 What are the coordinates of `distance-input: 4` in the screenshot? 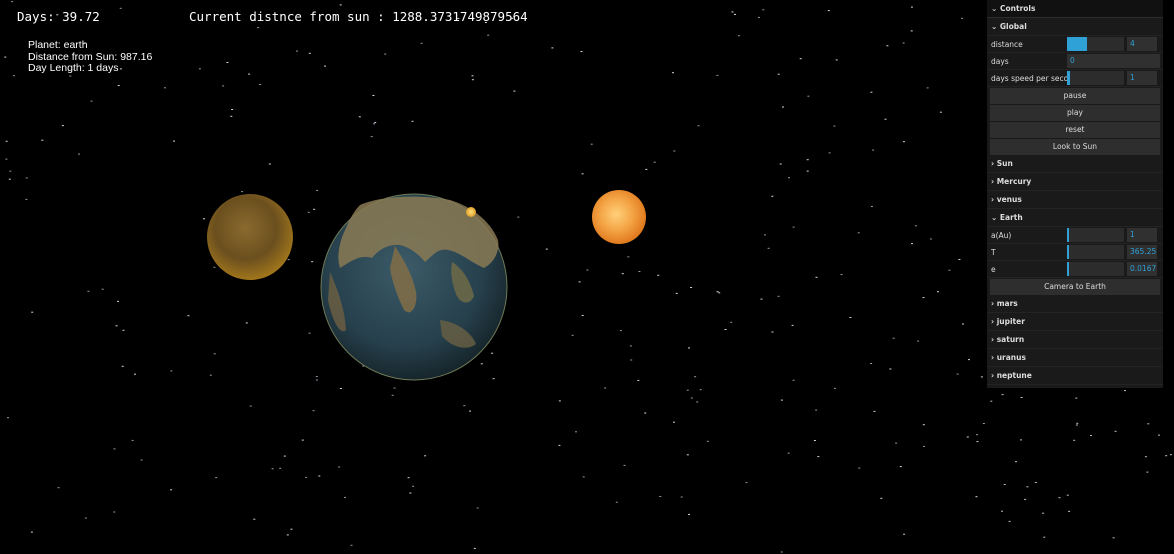 It's located at (1142, 44).